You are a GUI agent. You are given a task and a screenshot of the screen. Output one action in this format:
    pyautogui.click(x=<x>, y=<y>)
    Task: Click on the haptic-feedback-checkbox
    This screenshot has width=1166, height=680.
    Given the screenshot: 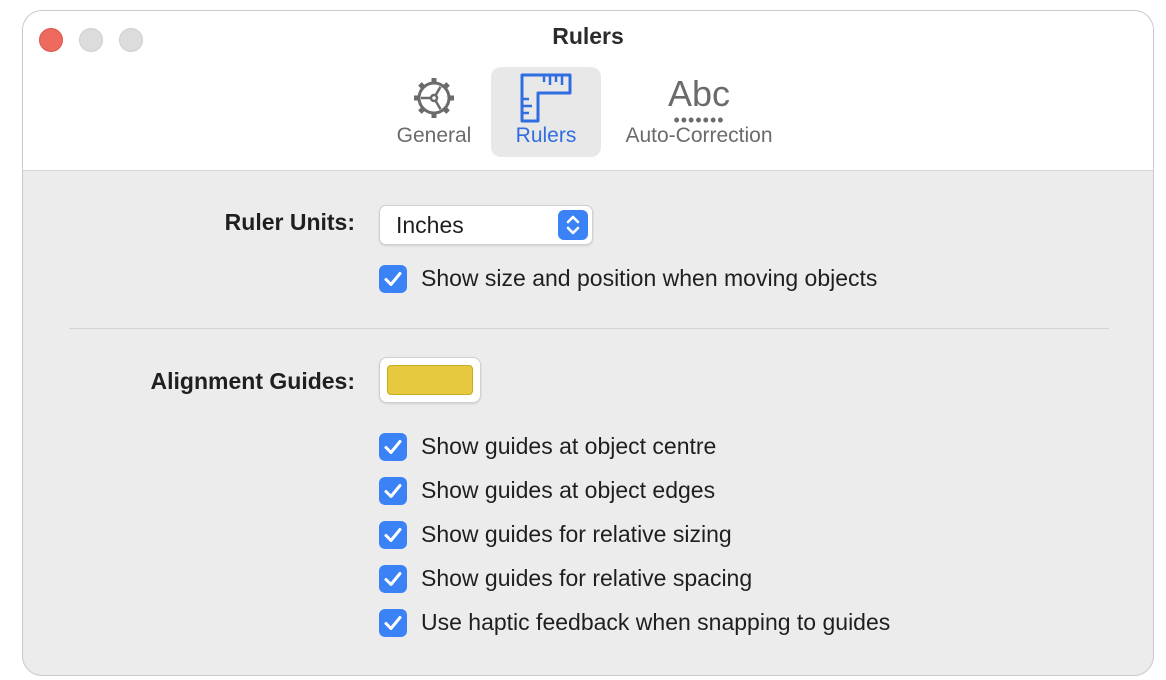 What is the action you would take?
    pyautogui.click(x=393, y=623)
    